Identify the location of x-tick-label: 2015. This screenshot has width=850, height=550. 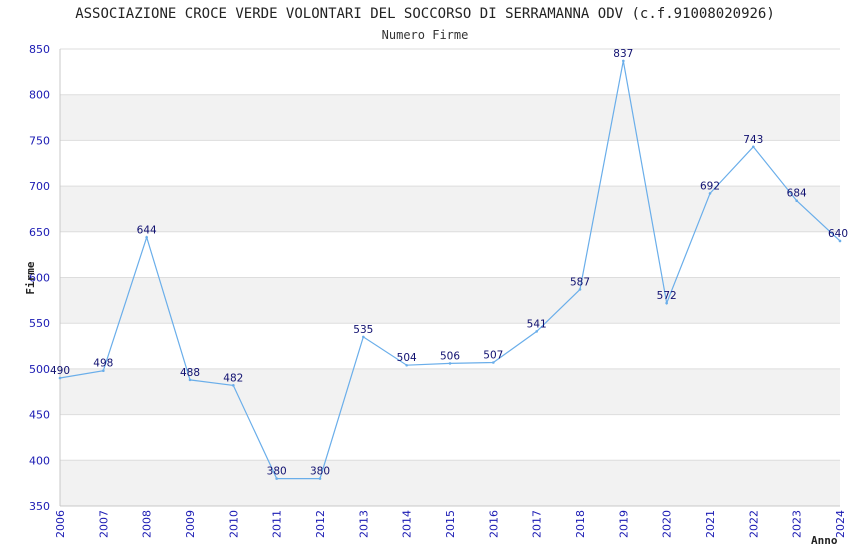
(450, 524).